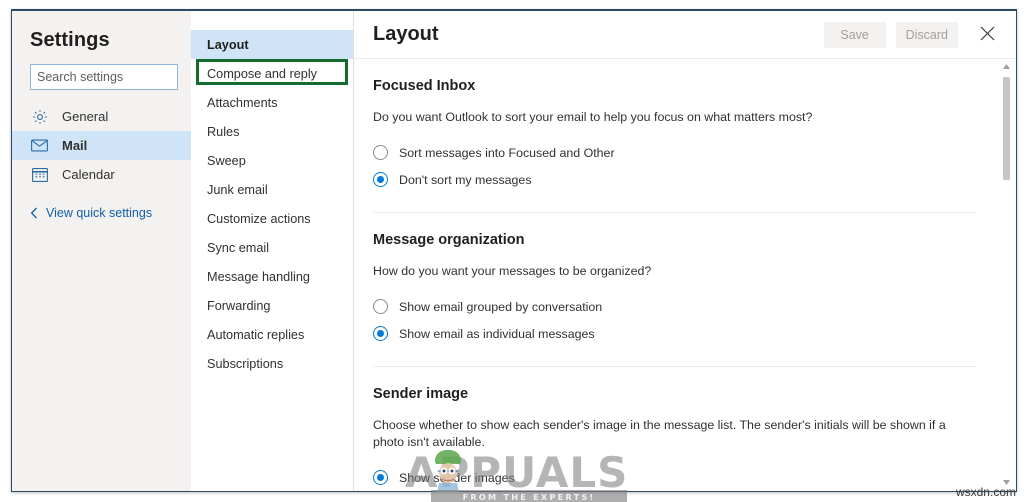 The height and width of the screenshot is (502, 1024). Describe the element at coordinates (1006, 274) in the screenshot. I see `content-scrollbar` at that location.